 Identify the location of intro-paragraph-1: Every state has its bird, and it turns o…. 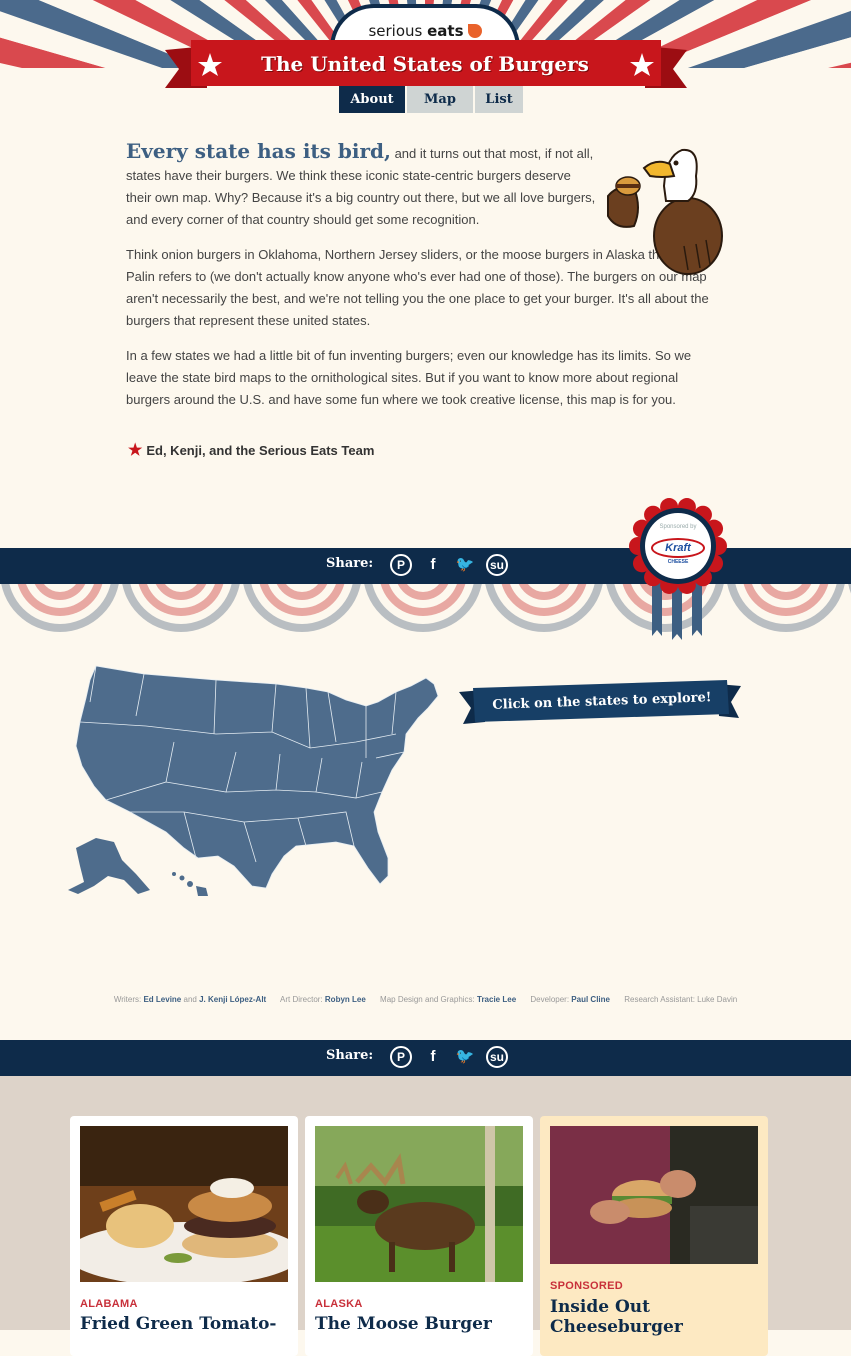
(361, 185).